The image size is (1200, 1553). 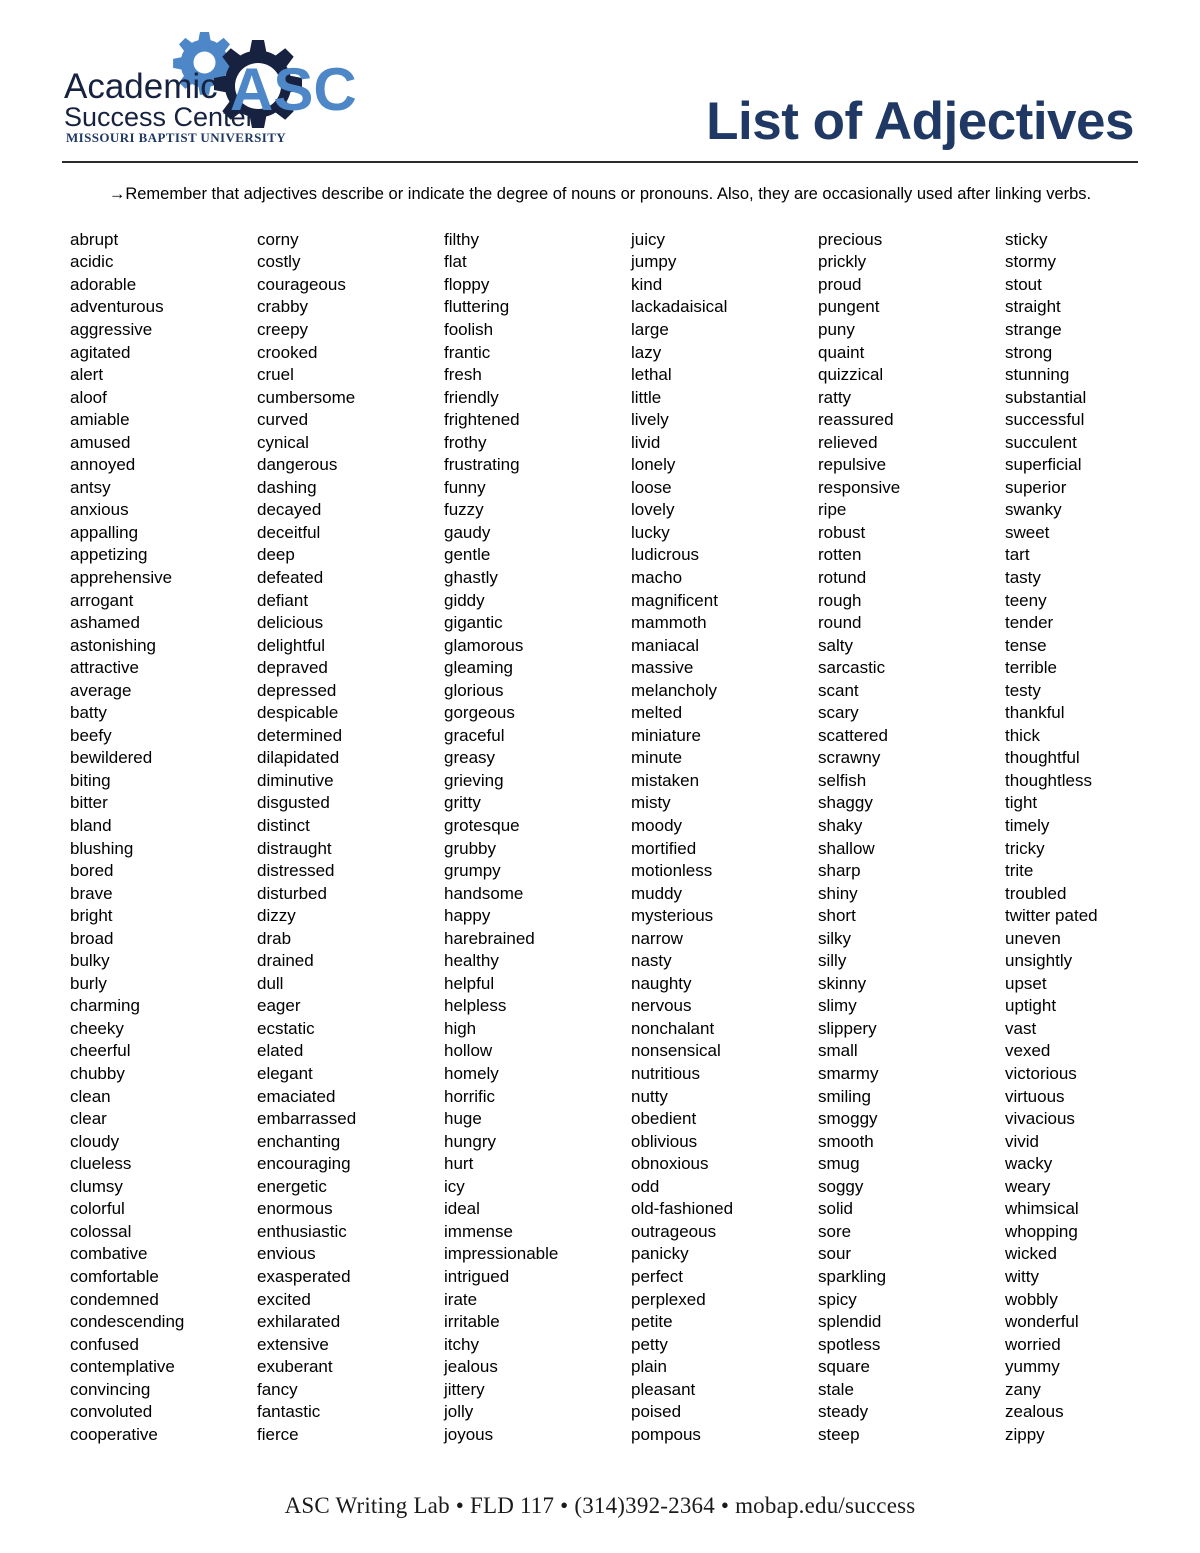 I want to click on adjective-word: ghastly, so click(x=471, y=577).